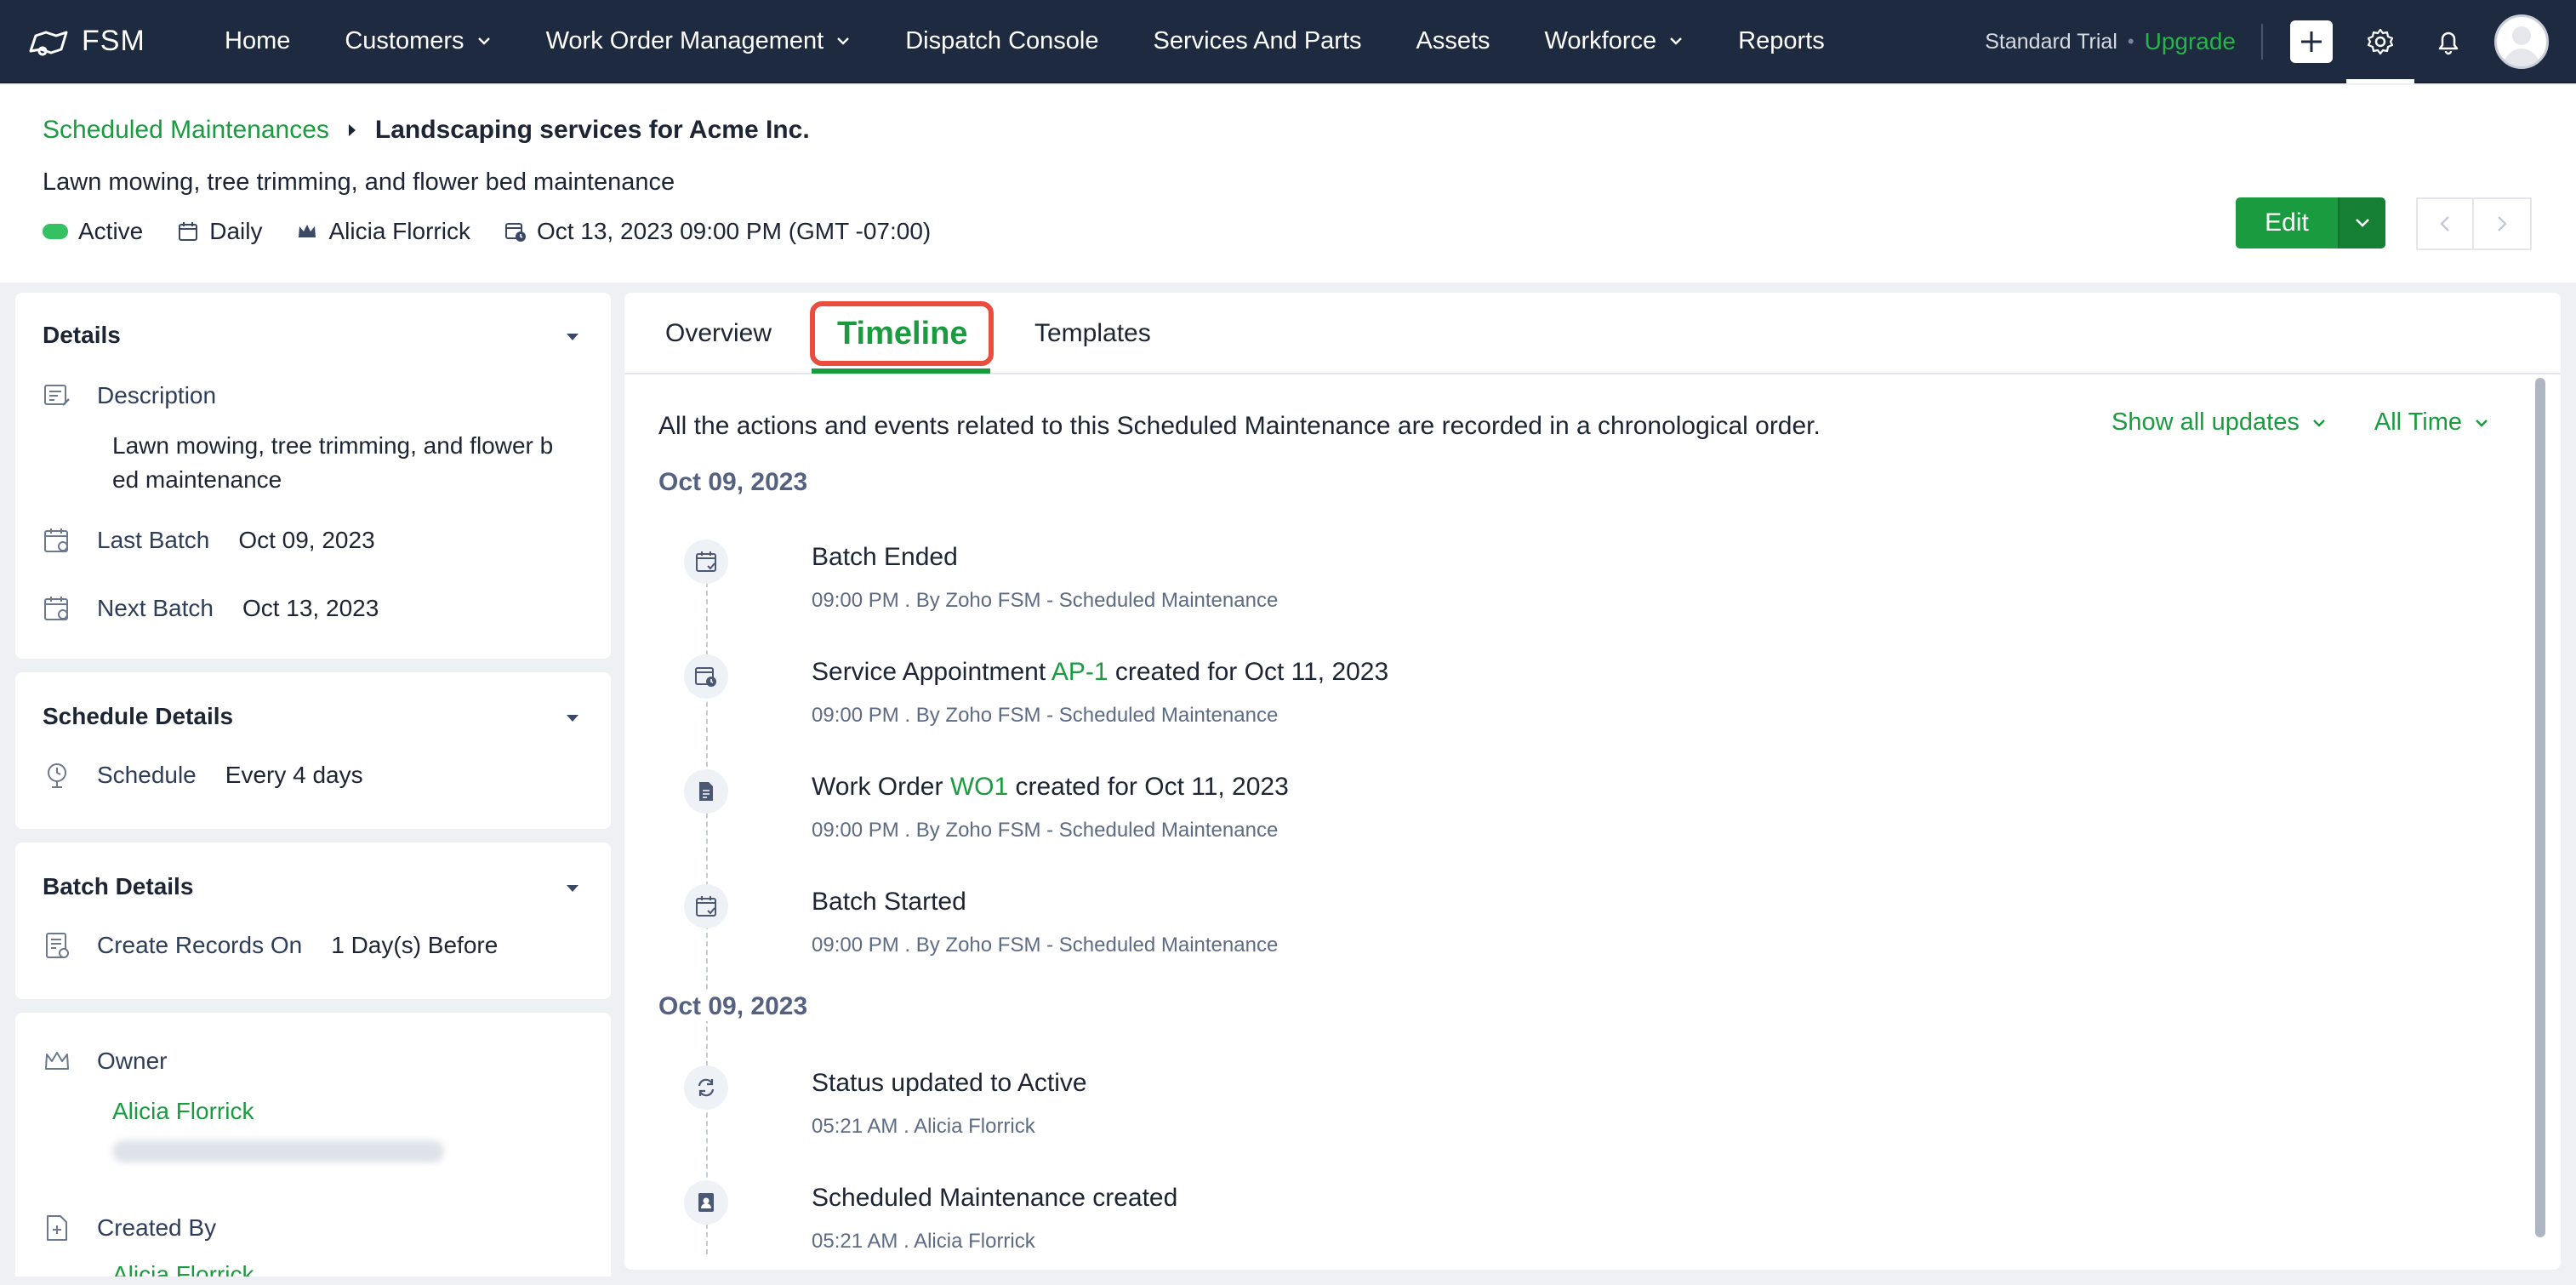 The height and width of the screenshot is (1285, 2576). What do you see at coordinates (901, 371) in the screenshot?
I see `active-tab-indicator` at bounding box center [901, 371].